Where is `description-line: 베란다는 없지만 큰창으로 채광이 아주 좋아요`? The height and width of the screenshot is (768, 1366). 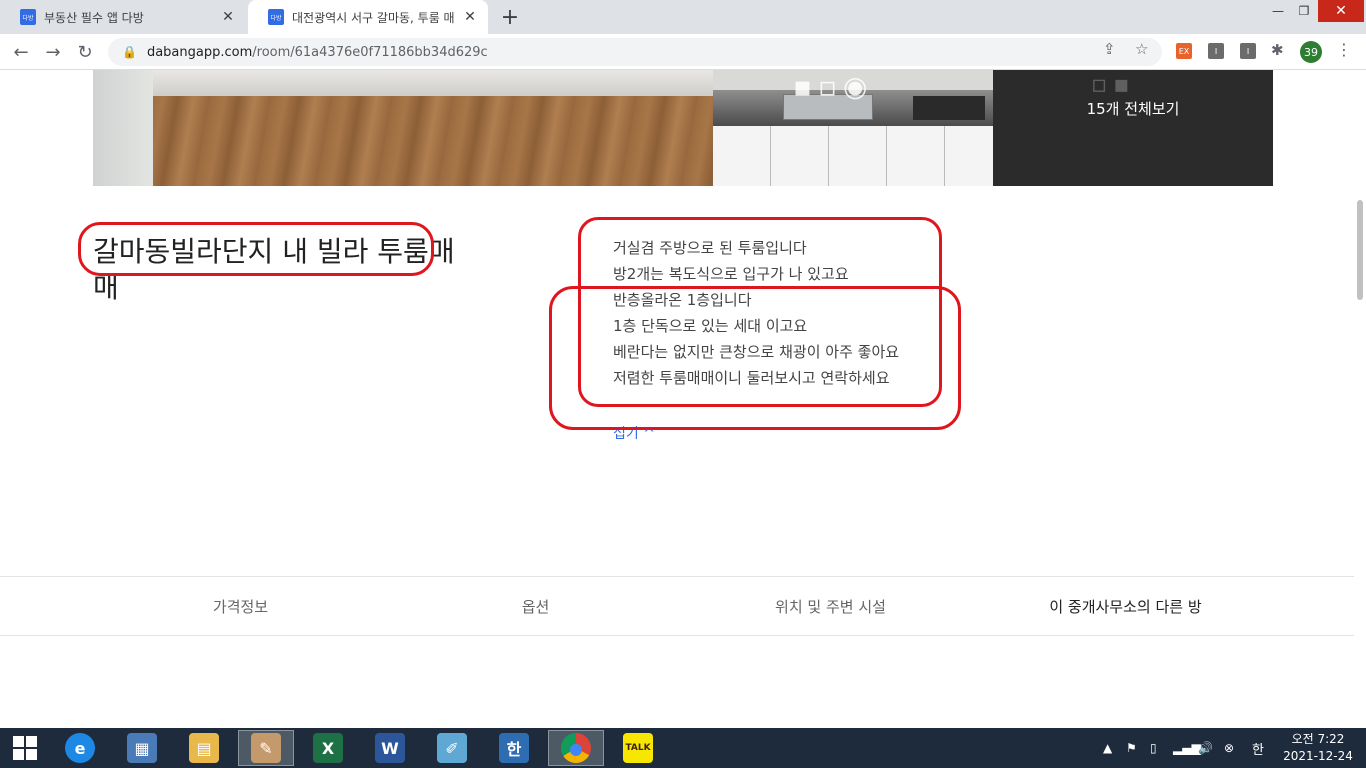 description-line: 베란다는 없지만 큰창으로 채광이 아주 좋아요 is located at coordinates (756, 352).